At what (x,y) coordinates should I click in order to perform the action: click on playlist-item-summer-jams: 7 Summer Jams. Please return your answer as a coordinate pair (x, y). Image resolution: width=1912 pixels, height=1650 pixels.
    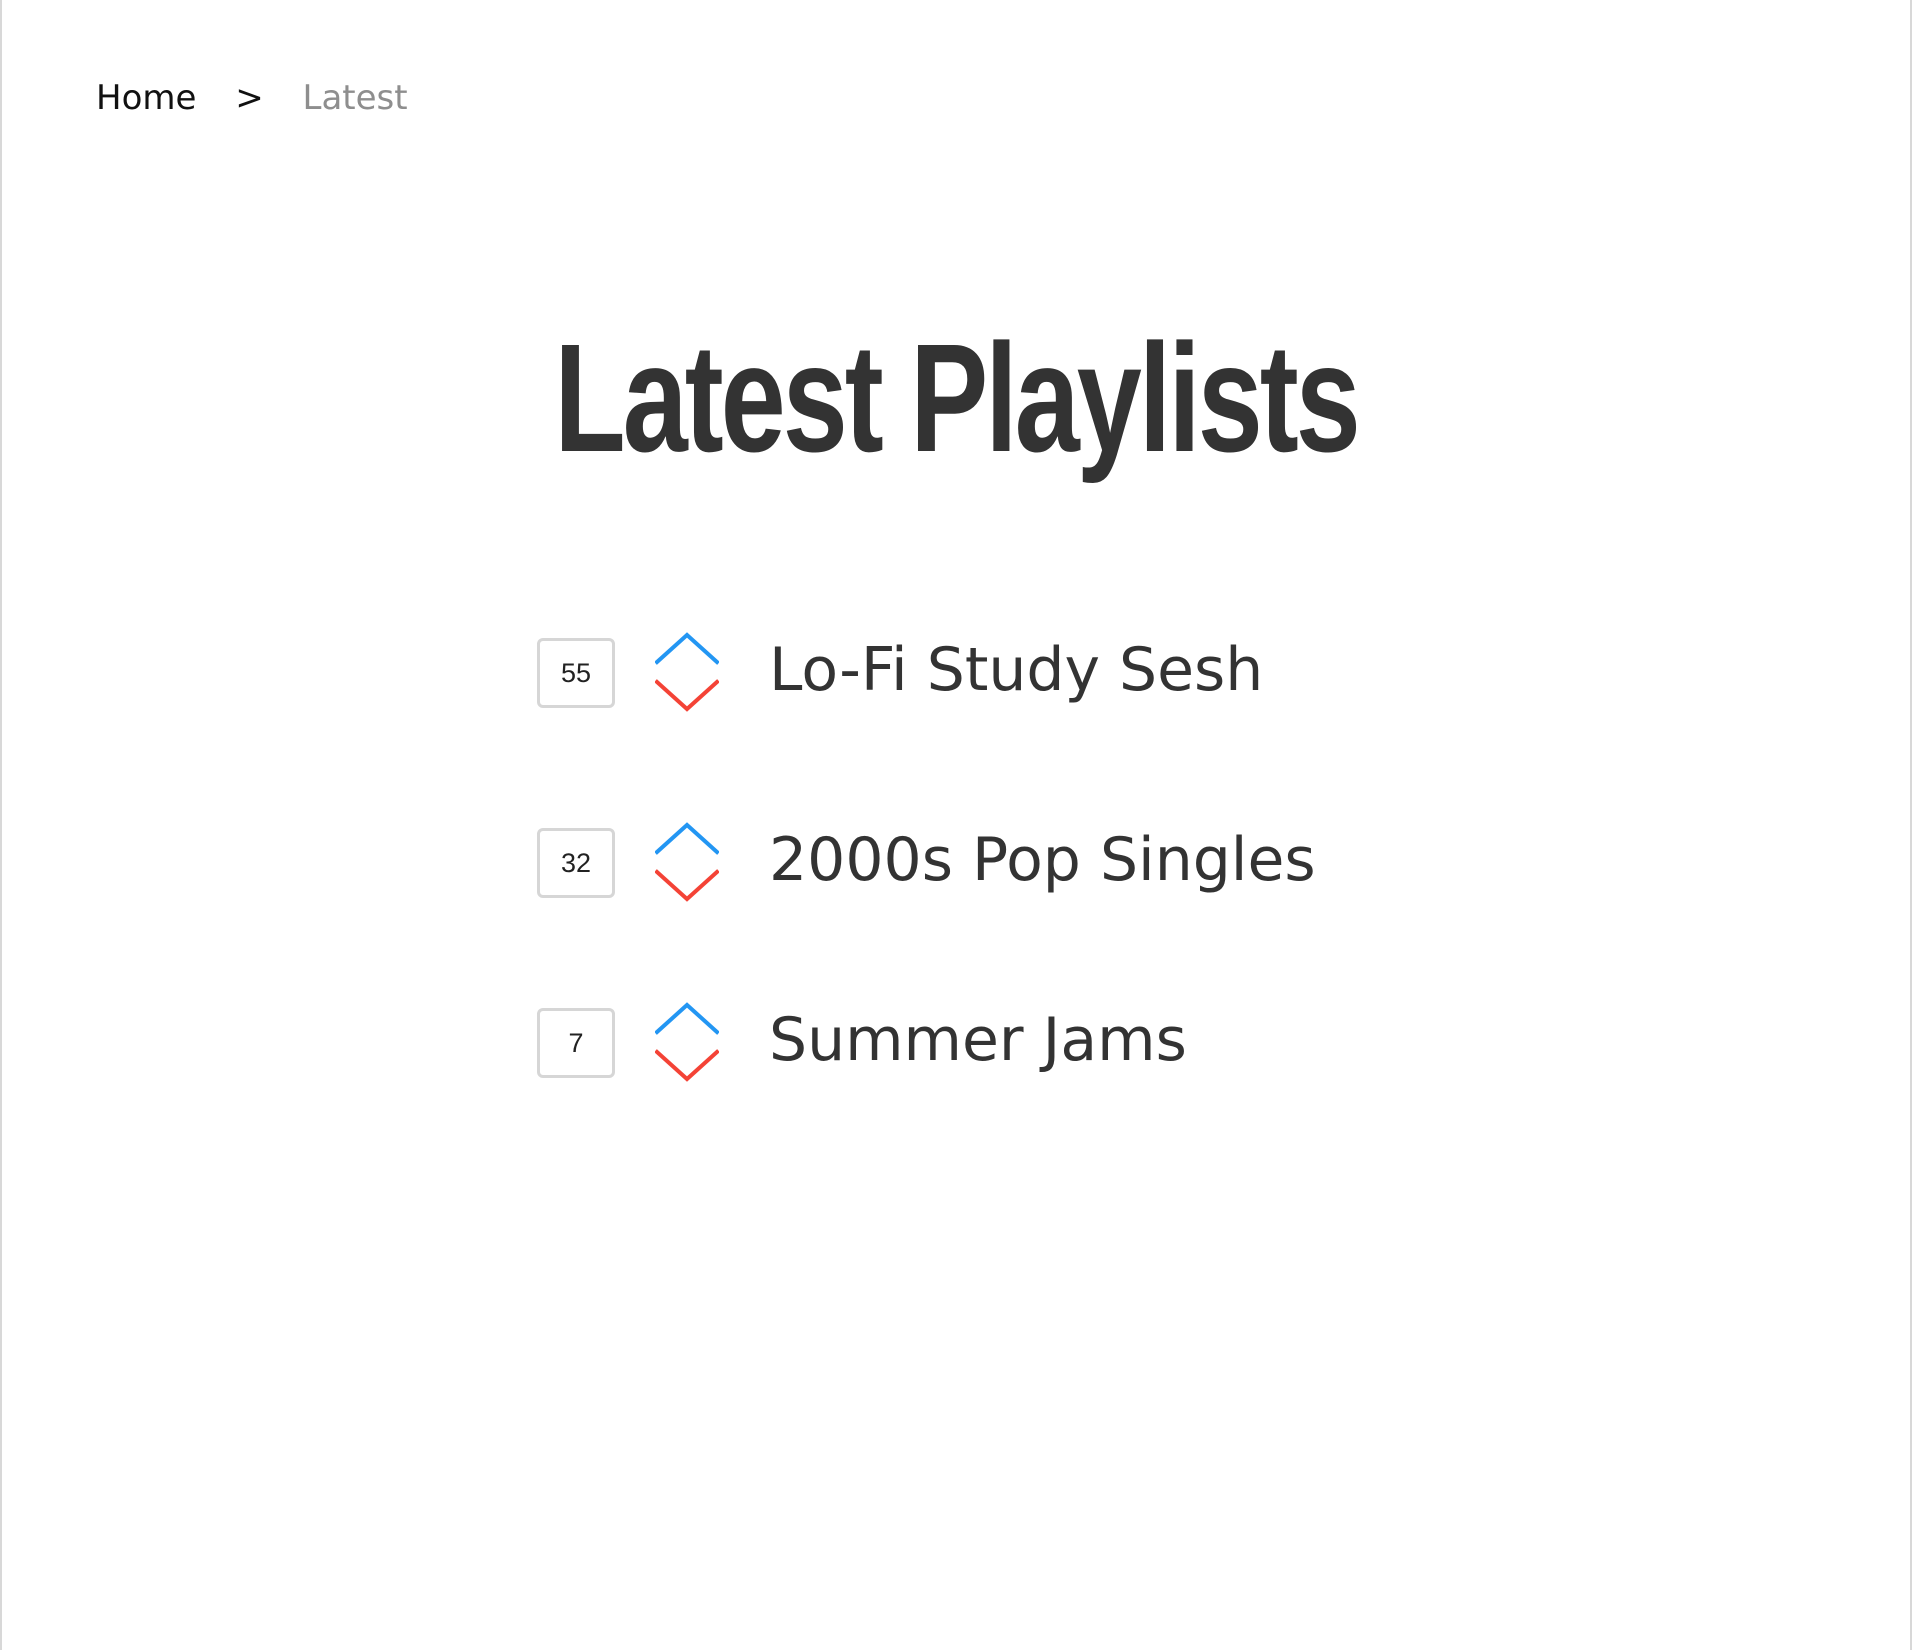
    Looking at the image, I should click on (1037, 1038).